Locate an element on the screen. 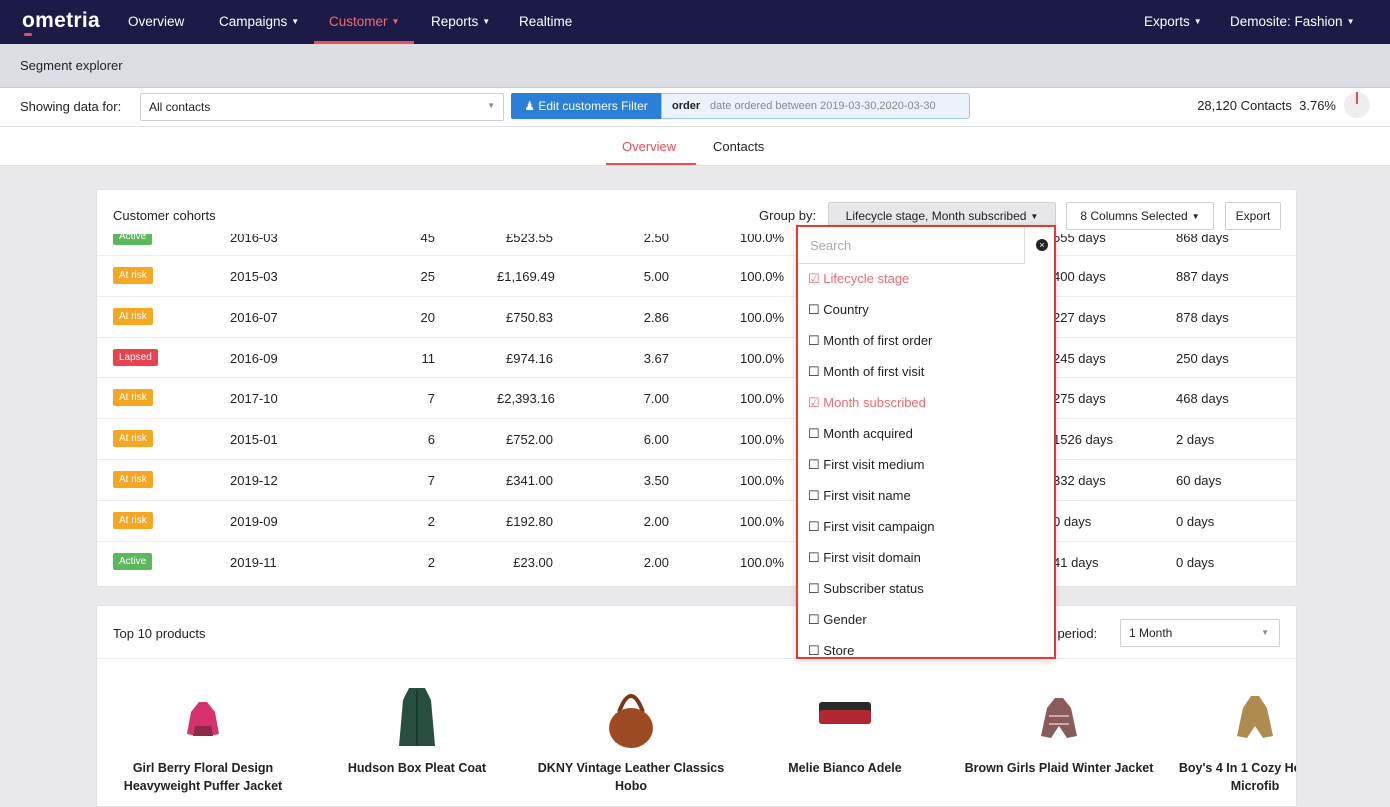  groupby-option: ☑ Lifecycle stage is located at coordinates (858, 279).